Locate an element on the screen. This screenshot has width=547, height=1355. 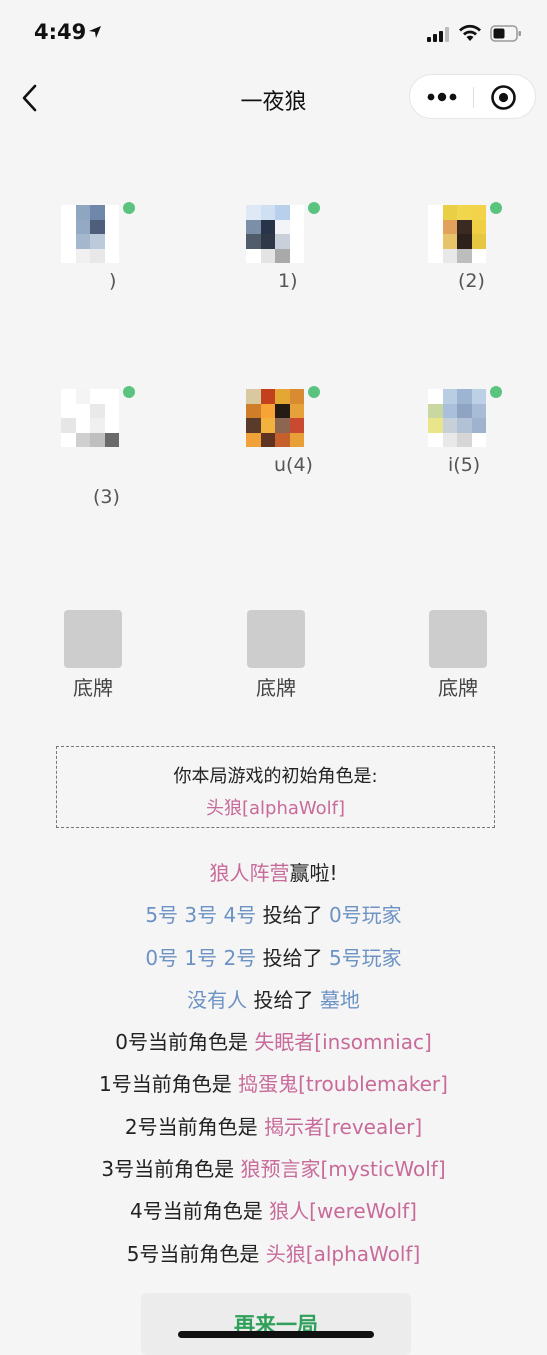
player-name: ) is located at coordinates (113, 281).